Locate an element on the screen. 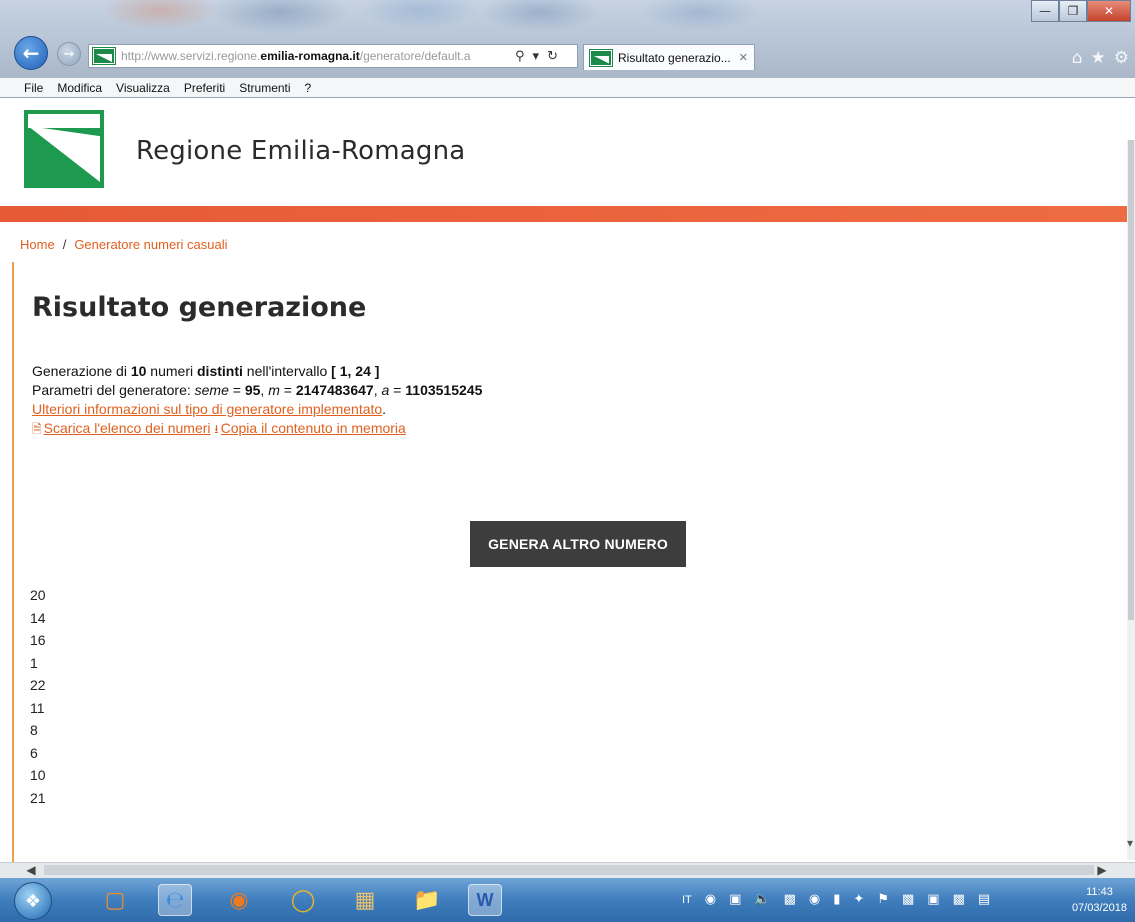 The width and height of the screenshot is (1135, 922). start-button: ❖ is located at coordinates (33, 901).